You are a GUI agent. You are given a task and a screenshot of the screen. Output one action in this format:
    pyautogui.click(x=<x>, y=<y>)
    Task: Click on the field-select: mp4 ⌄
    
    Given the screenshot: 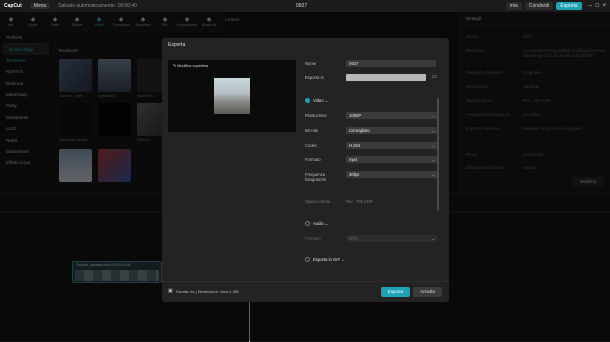 What is the action you would take?
    pyautogui.click(x=392, y=159)
    